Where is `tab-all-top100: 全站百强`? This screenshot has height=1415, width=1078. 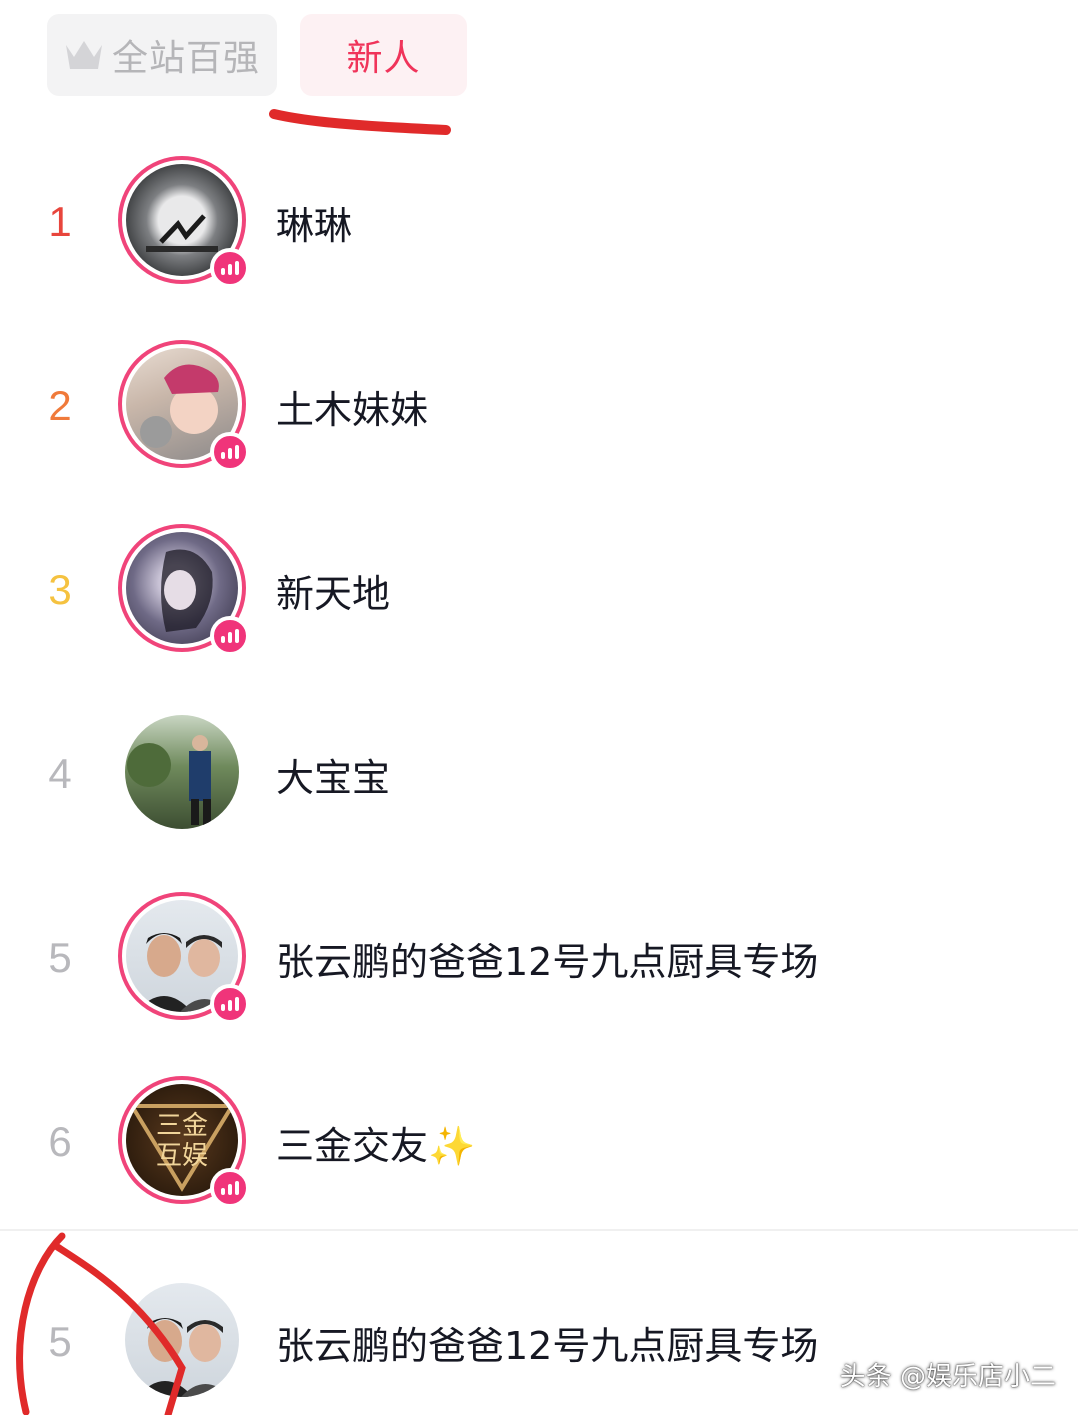
tab-all-top100: 全站百强 is located at coordinates (162, 55).